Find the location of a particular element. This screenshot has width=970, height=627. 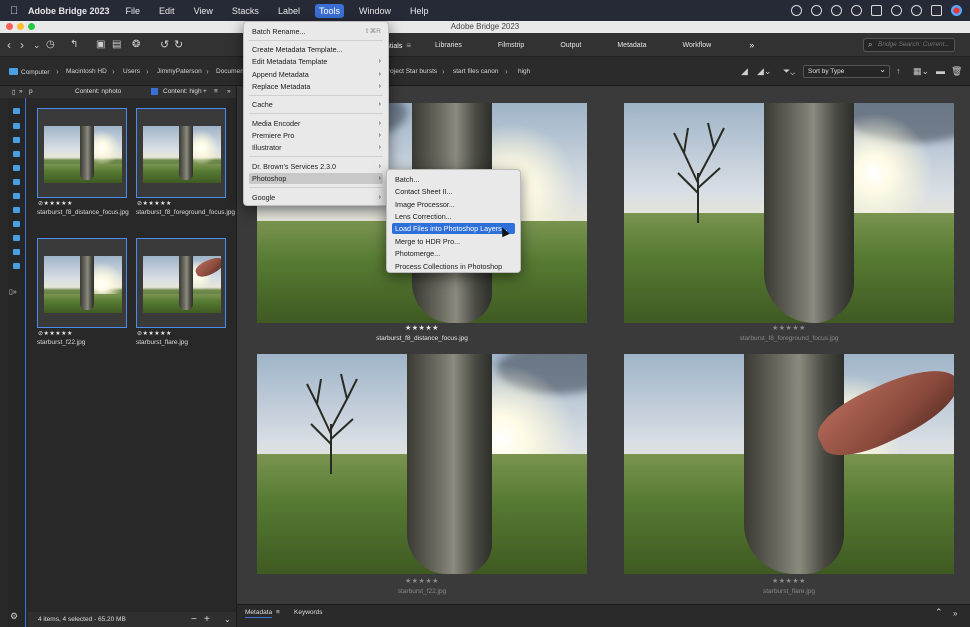

crumb-macintosh-hd: Macintosh HD is located at coordinates (86, 71).